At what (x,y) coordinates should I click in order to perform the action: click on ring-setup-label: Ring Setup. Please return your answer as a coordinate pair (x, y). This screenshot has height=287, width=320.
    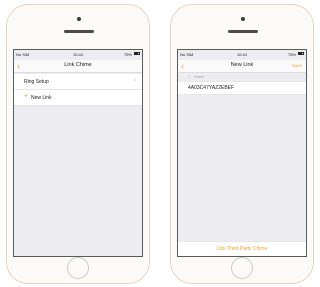
    Looking at the image, I should click on (36, 82).